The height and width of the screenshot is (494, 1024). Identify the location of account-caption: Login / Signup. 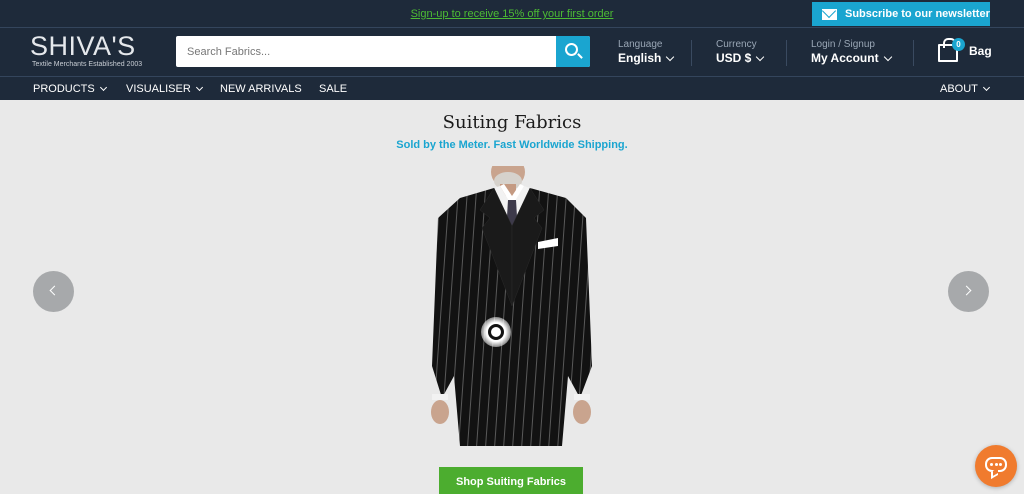
(843, 44).